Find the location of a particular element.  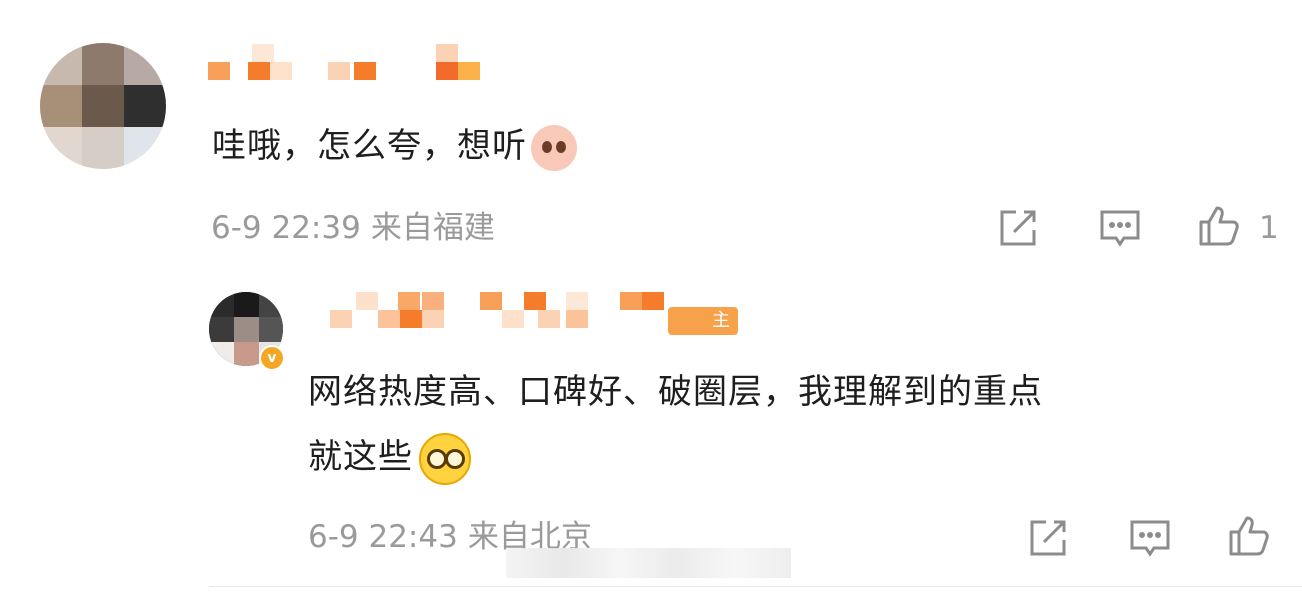

glasses-peek-emoji-icon is located at coordinates (445, 458).